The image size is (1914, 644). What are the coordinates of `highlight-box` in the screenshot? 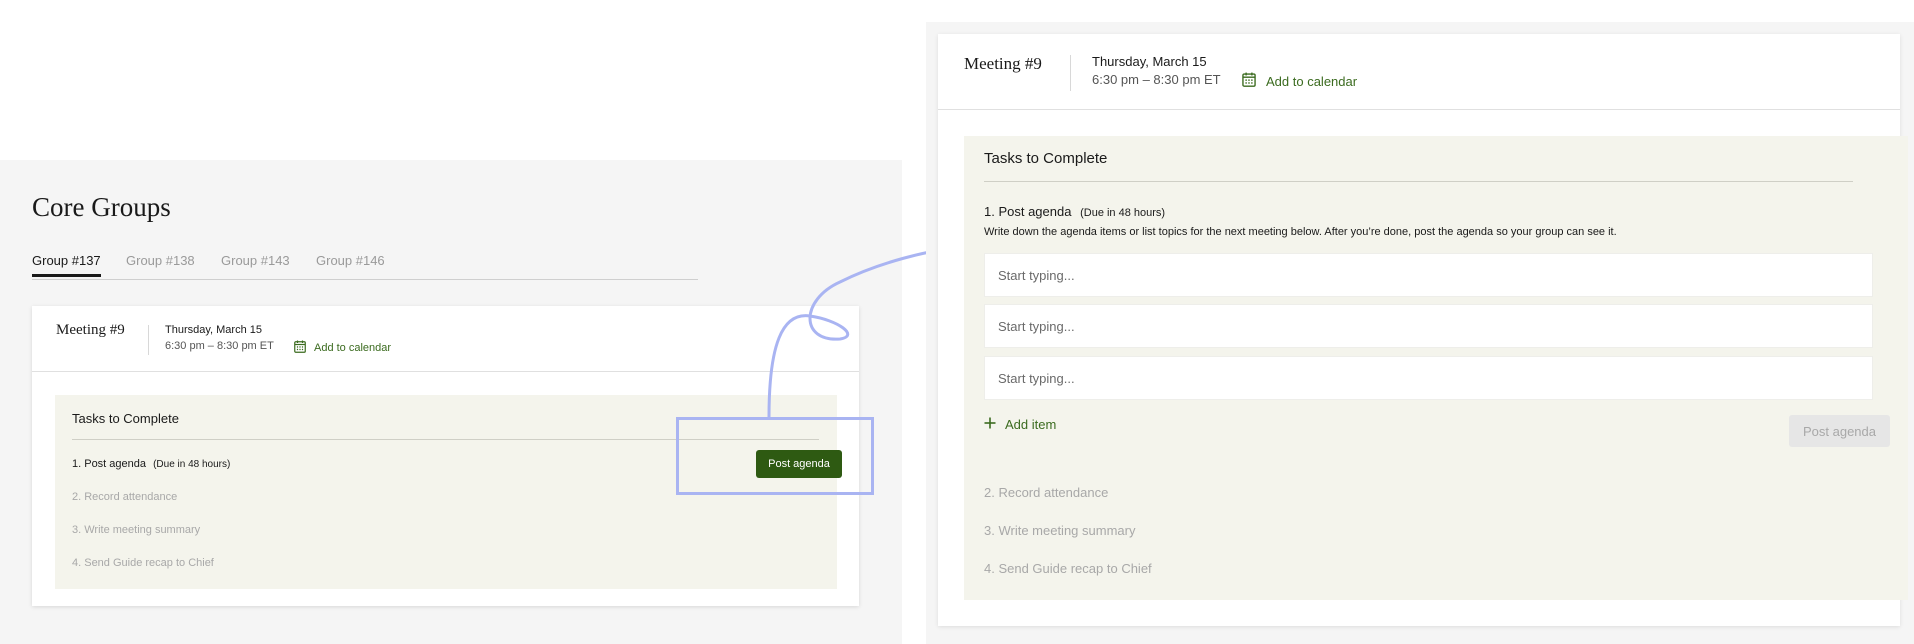 It's located at (775, 456).